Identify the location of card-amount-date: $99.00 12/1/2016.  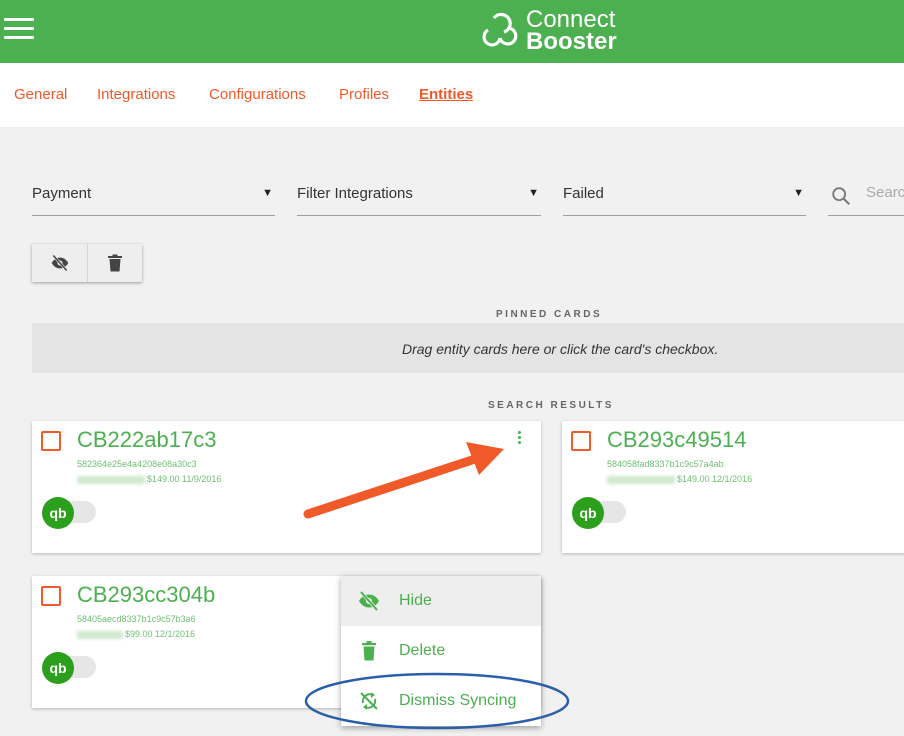
(160, 634).